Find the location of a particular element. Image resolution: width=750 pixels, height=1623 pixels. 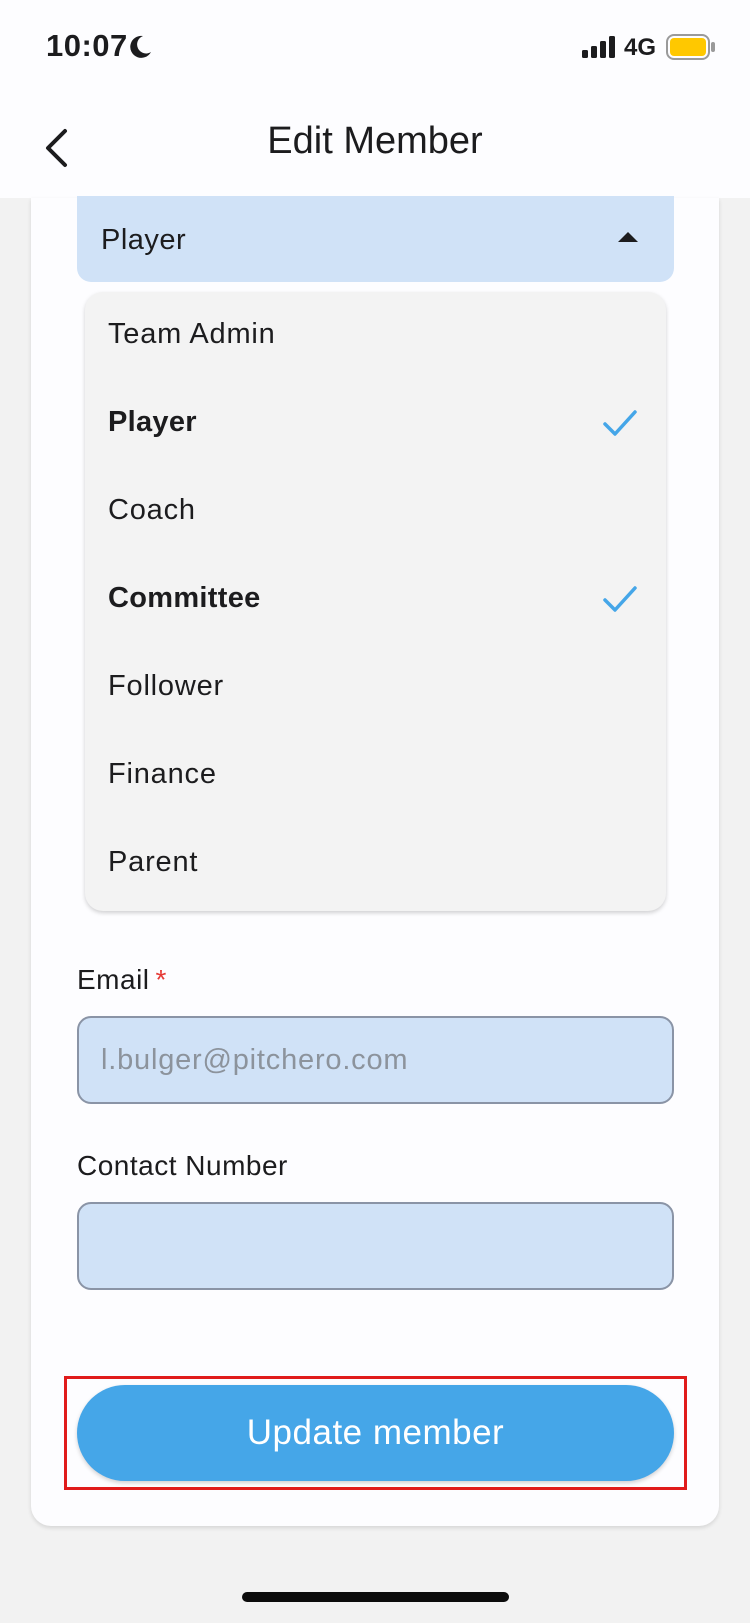

email-field is located at coordinates (375, 1060).